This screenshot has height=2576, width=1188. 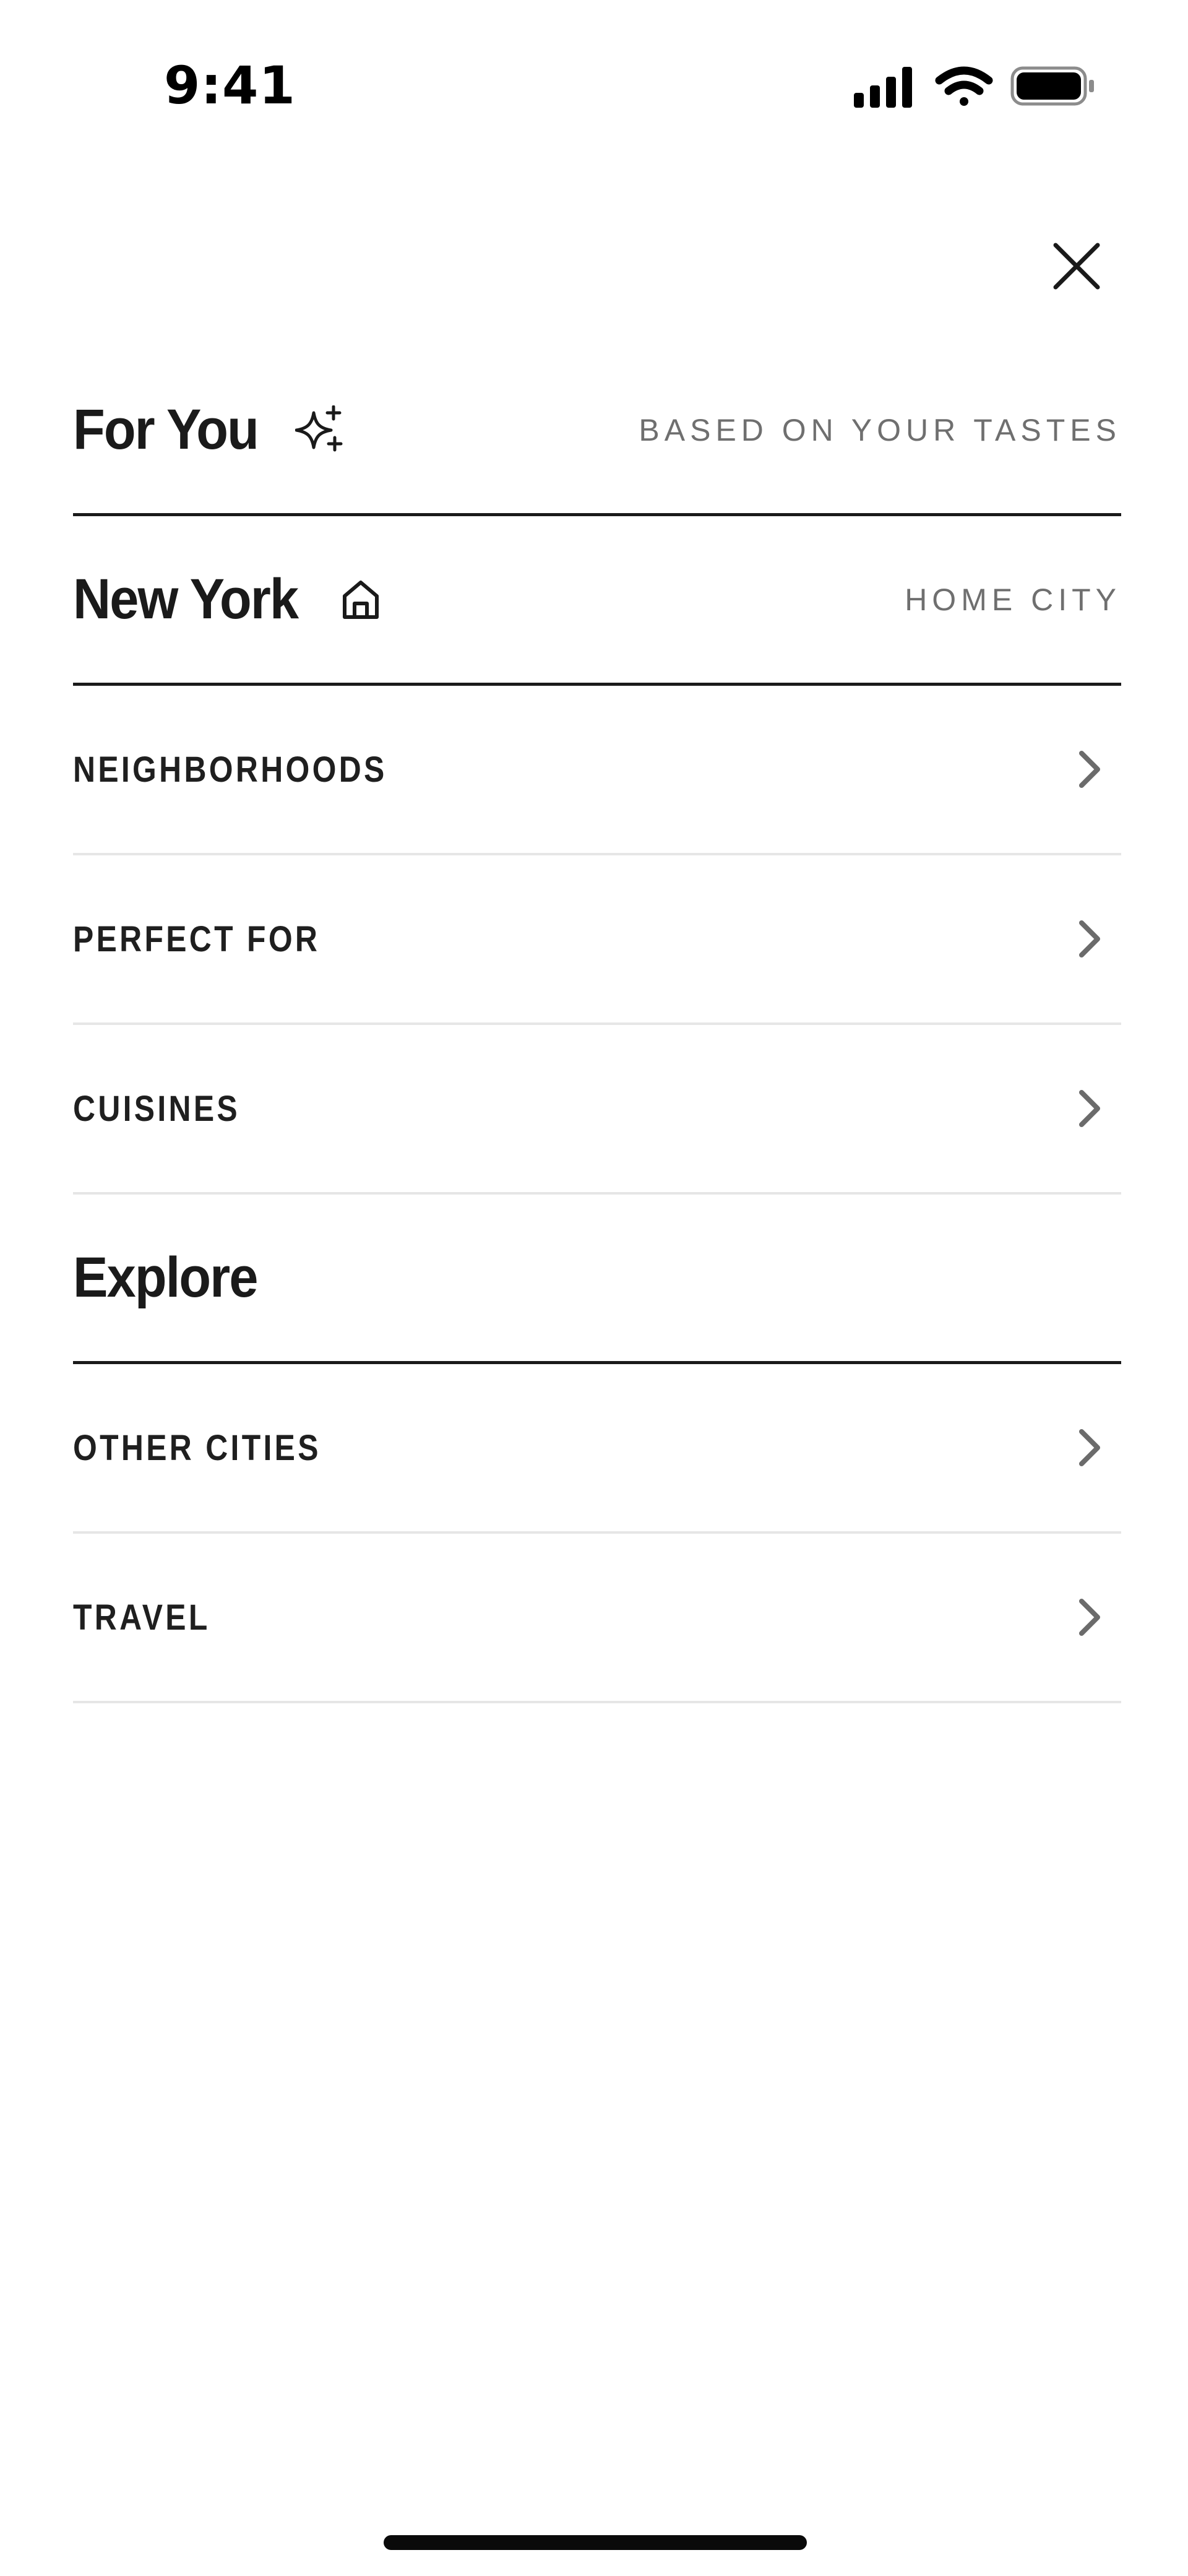 What do you see at coordinates (141, 1617) in the screenshot?
I see `menu-item-label: TRAVEL` at bounding box center [141, 1617].